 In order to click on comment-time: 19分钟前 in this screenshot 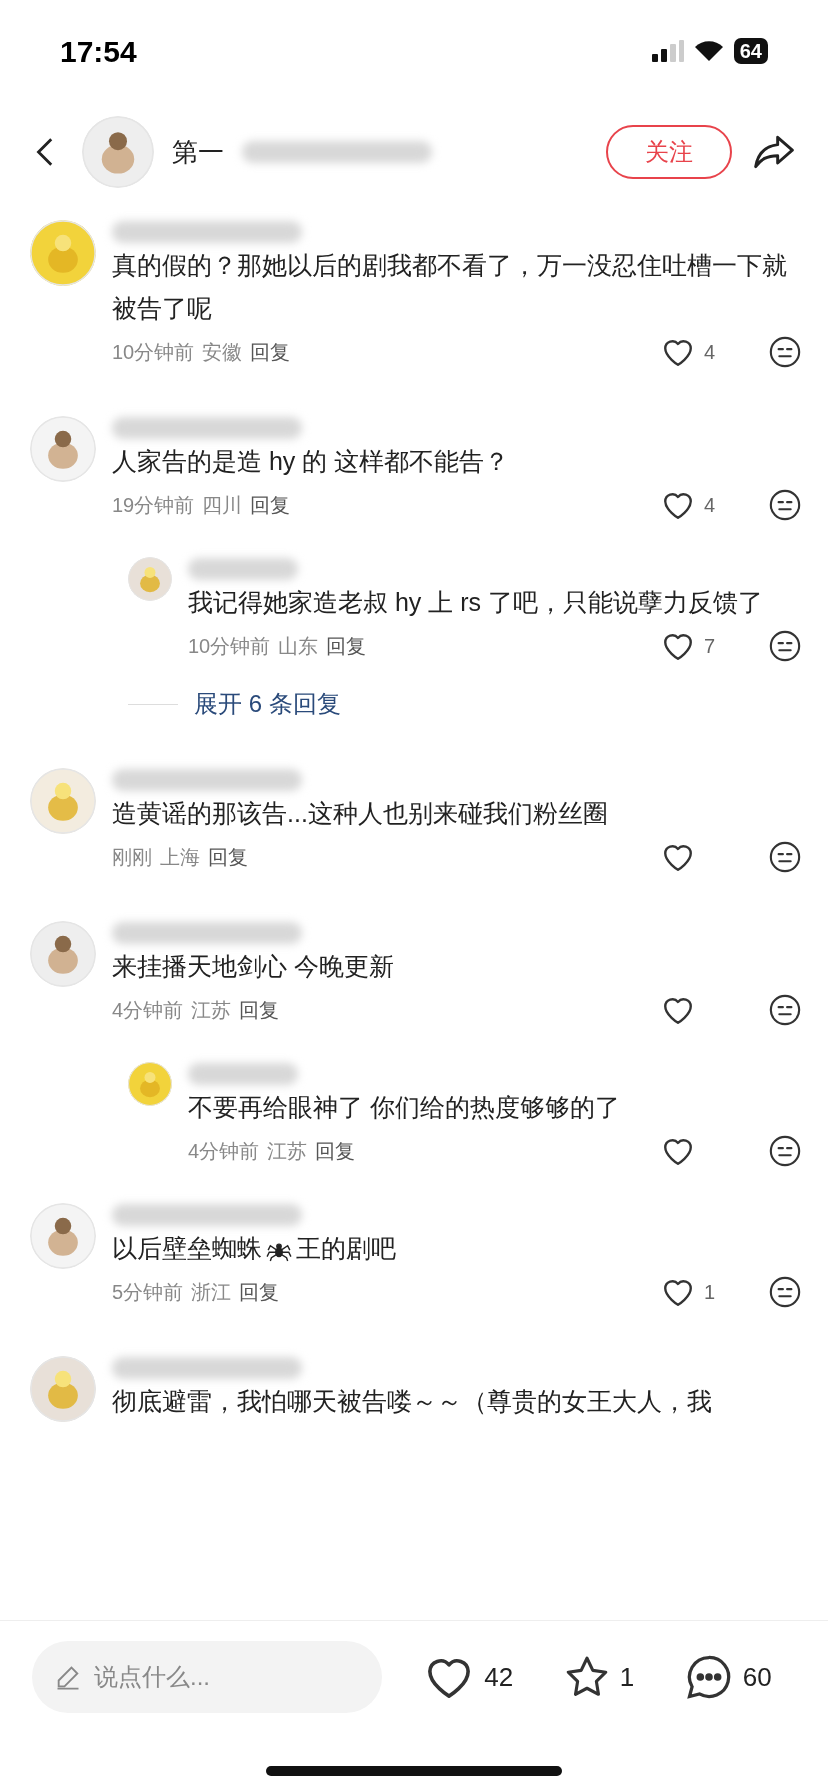, I will do `click(153, 505)`.